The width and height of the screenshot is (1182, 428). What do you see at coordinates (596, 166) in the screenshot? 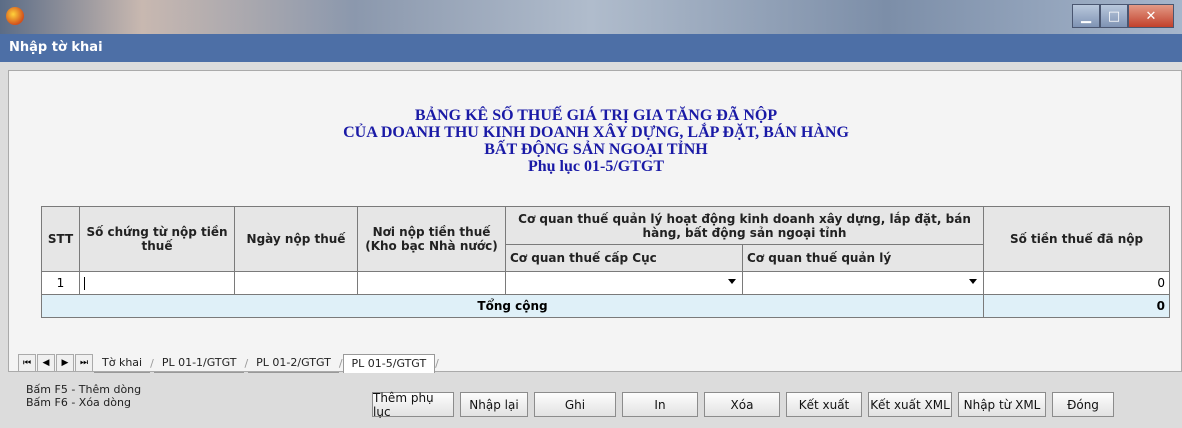
I see `heading-line-4: Phụ lục 01-5/GTGT` at bounding box center [596, 166].